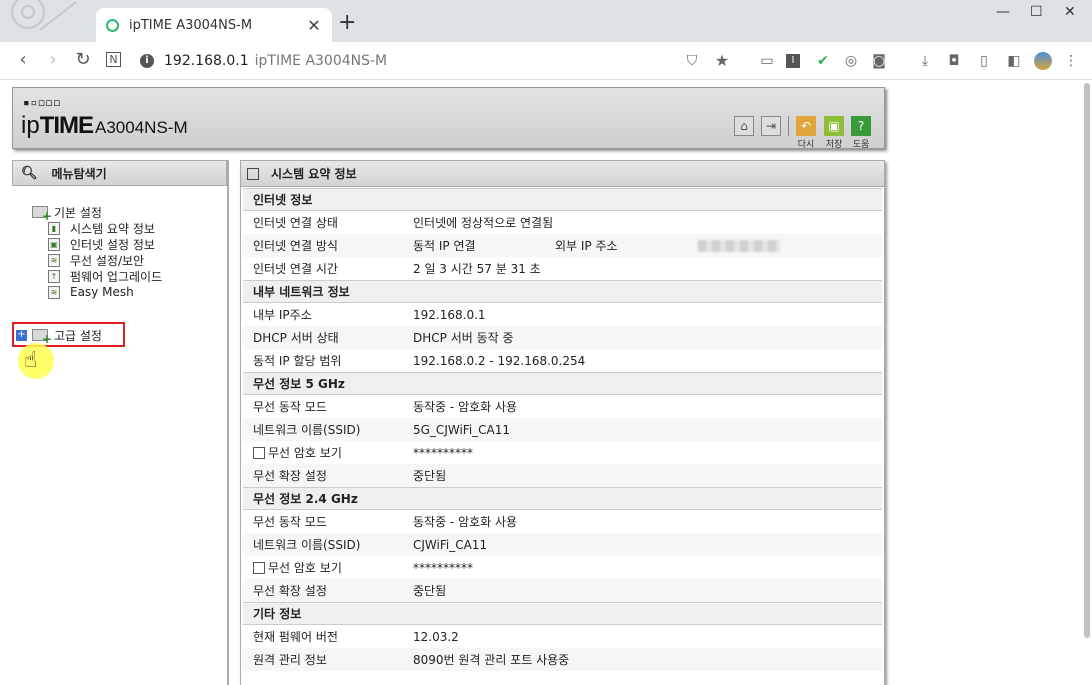  Describe the element at coordinates (79, 173) in the screenshot. I see `menu-explorer-title: 메뉴탐색기` at that location.